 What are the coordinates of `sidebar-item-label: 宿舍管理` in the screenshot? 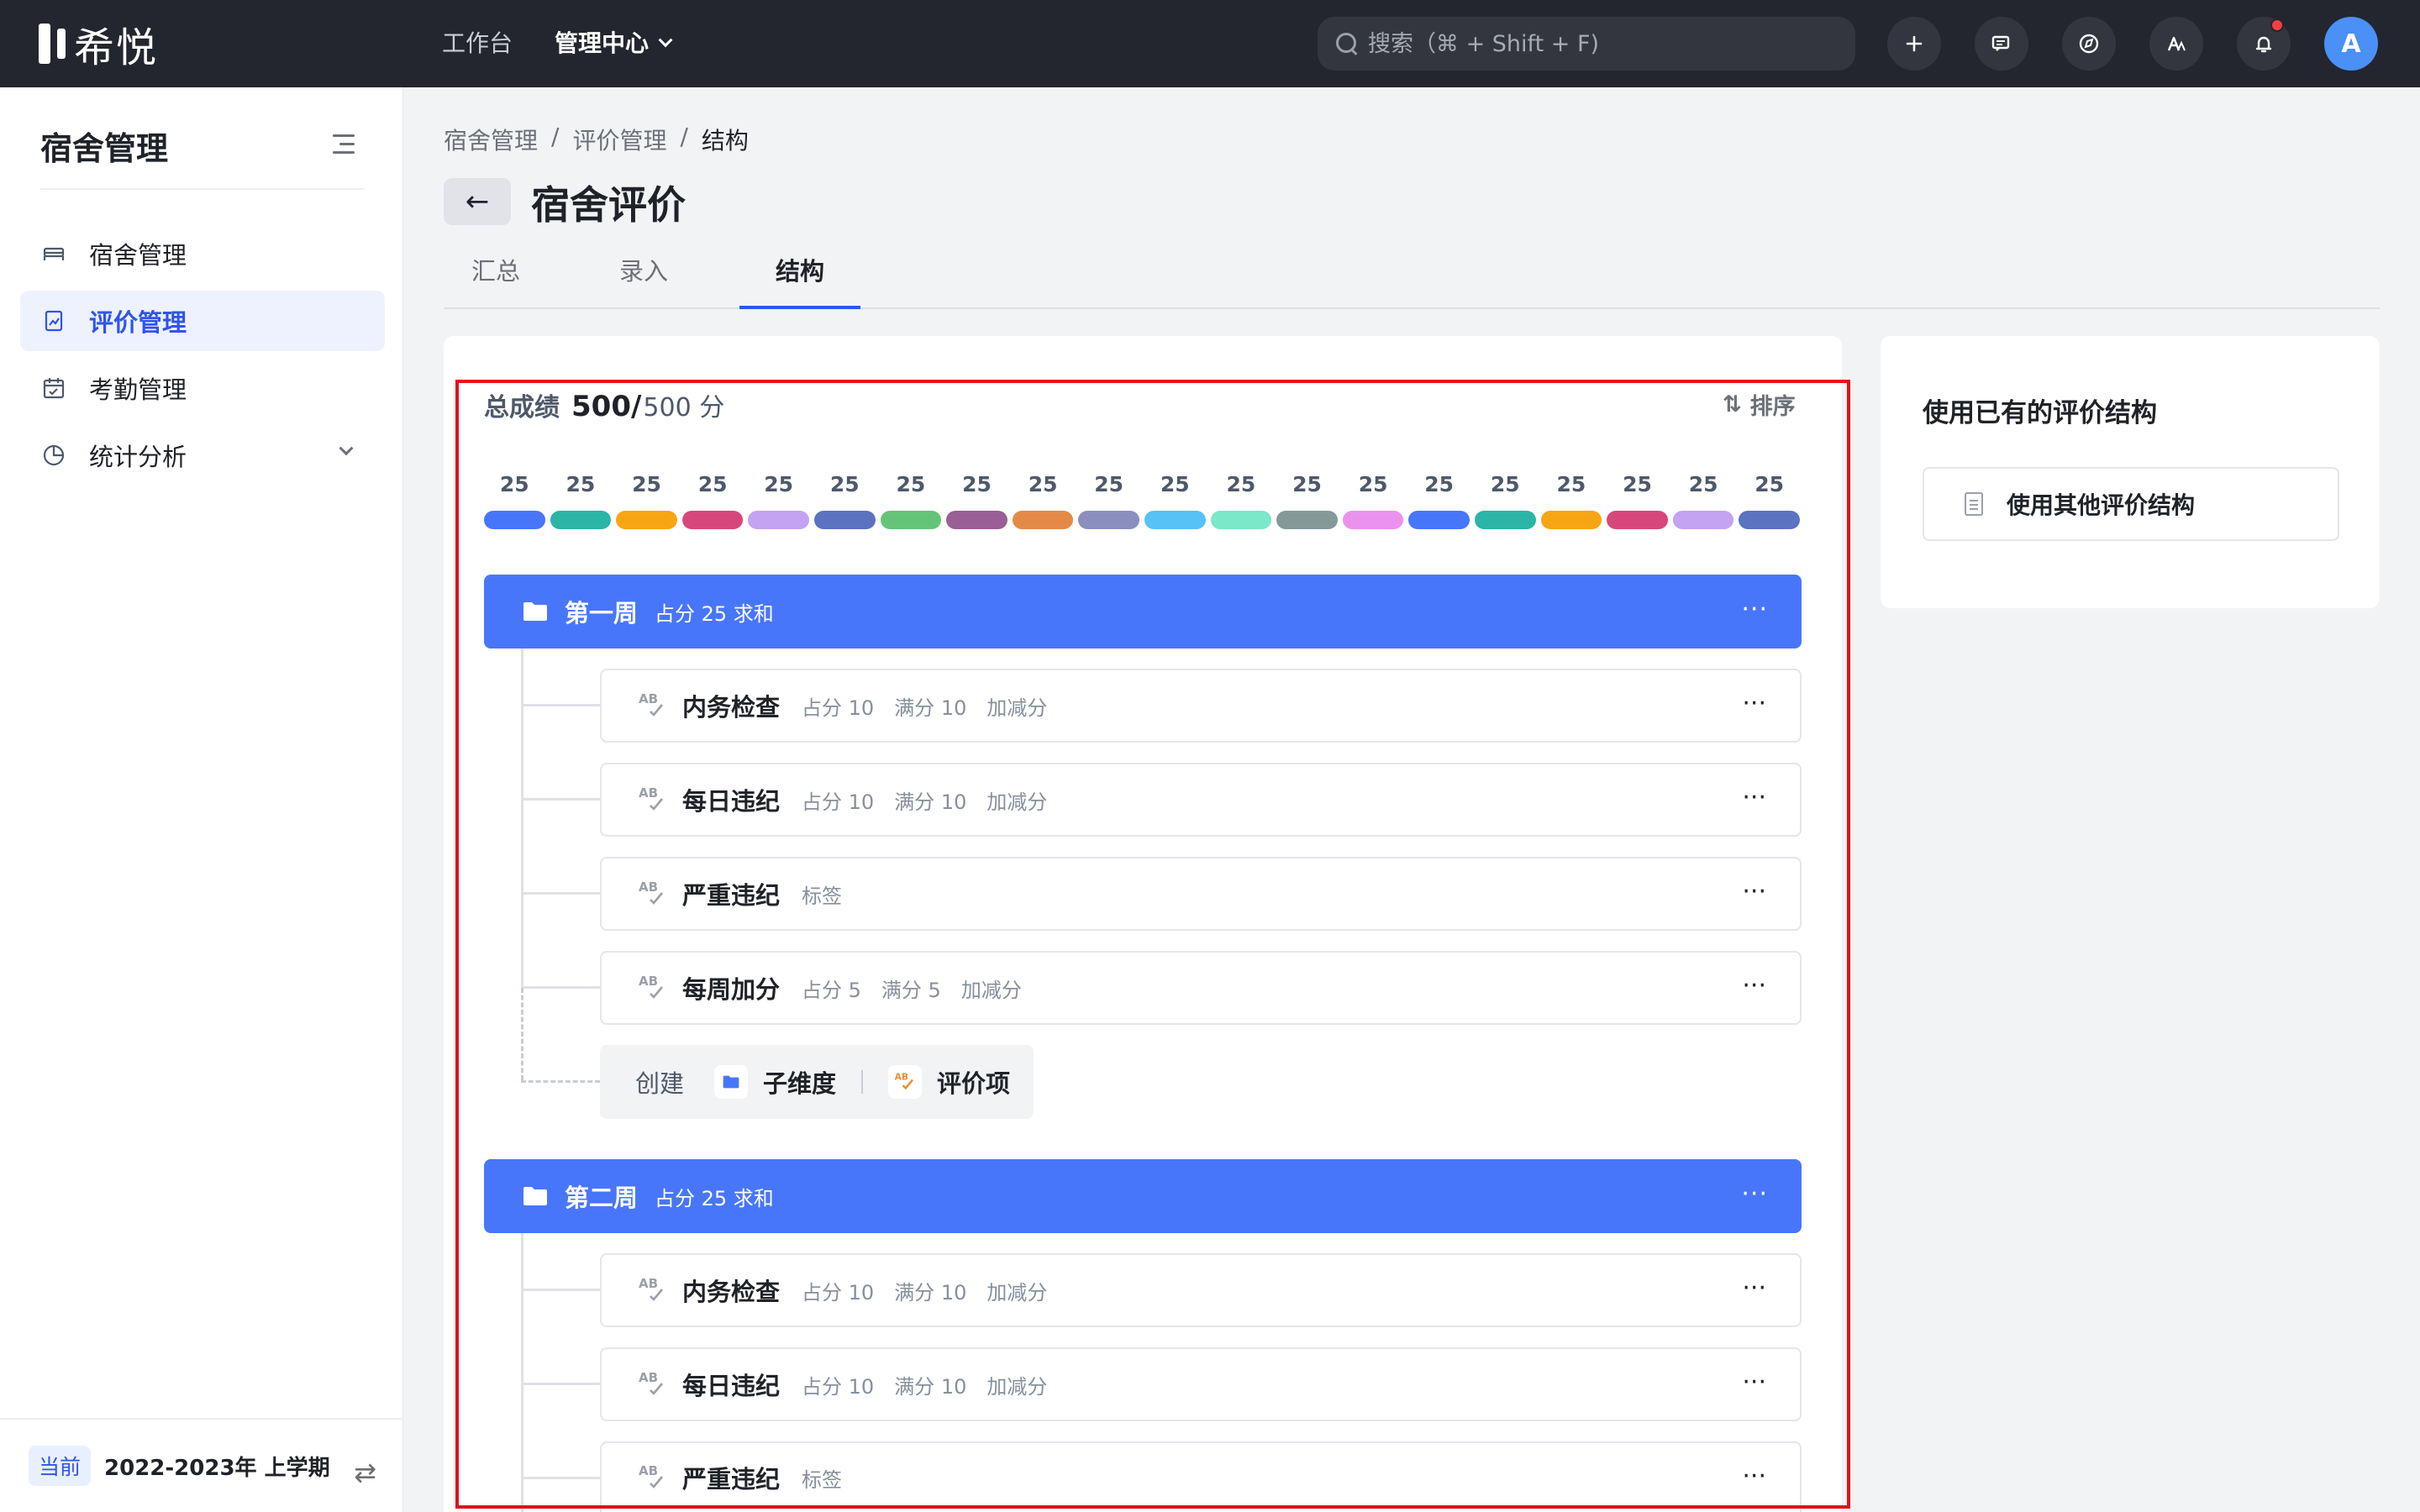 It's located at (138, 255).